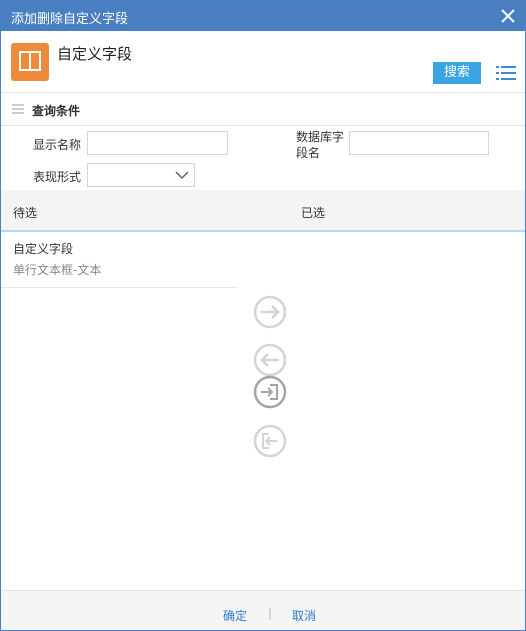  I want to click on query-form: 显示名称 数据库字 段名 表现形式, so click(263, 158).